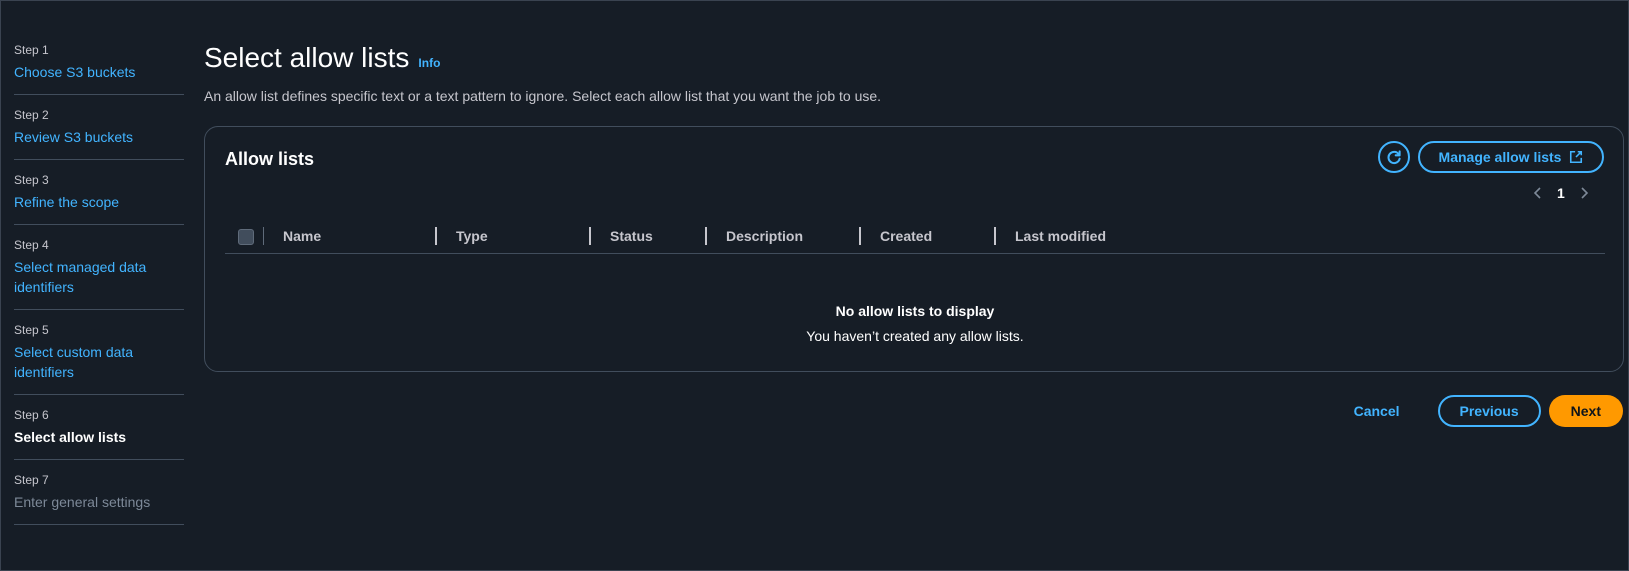 Image resolution: width=1629 pixels, height=571 pixels. Describe the element at coordinates (31, 245) in the screenshot. I see `step-number: Step 4` at that location.